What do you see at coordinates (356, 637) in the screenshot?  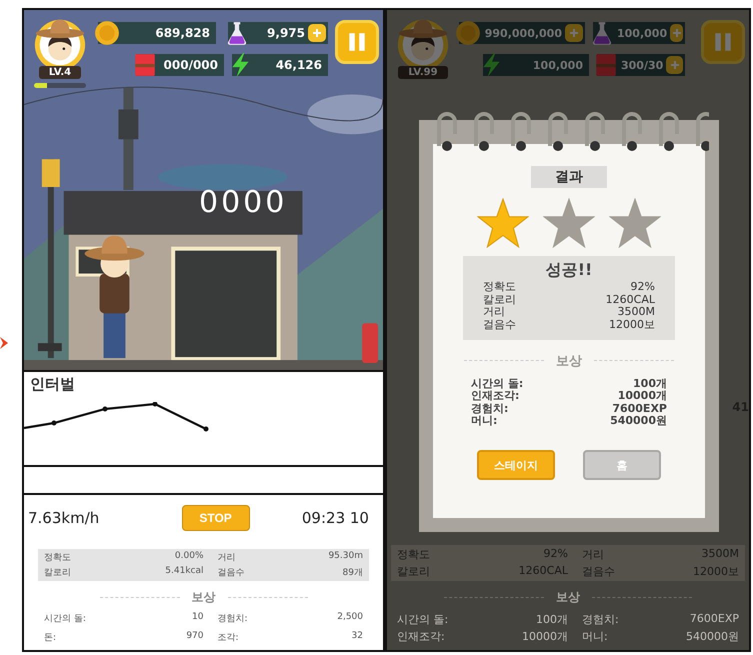 I see `reward-value: 32` at bounding box center [356, 637].